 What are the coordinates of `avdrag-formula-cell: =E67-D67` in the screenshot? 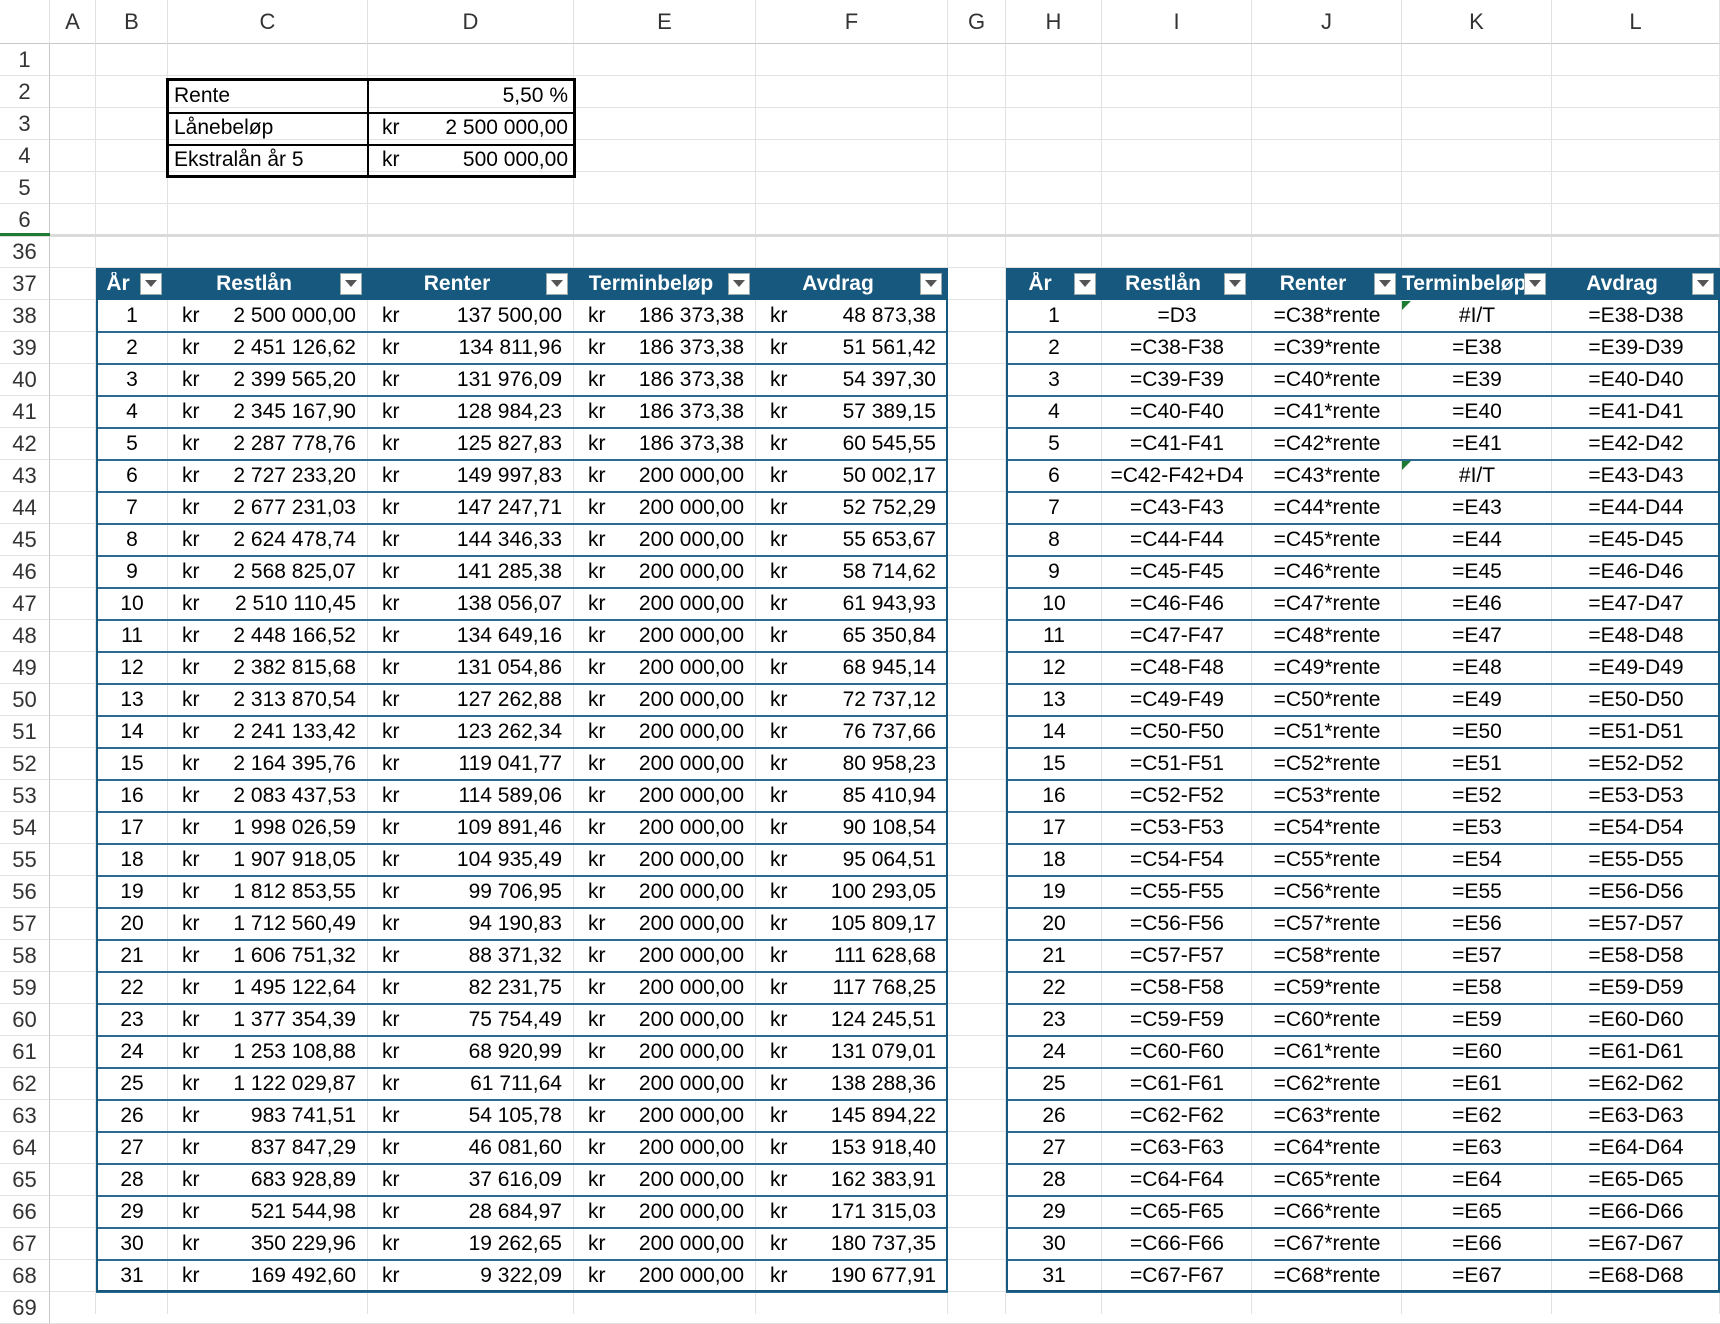 It's located at (1636, 1244).